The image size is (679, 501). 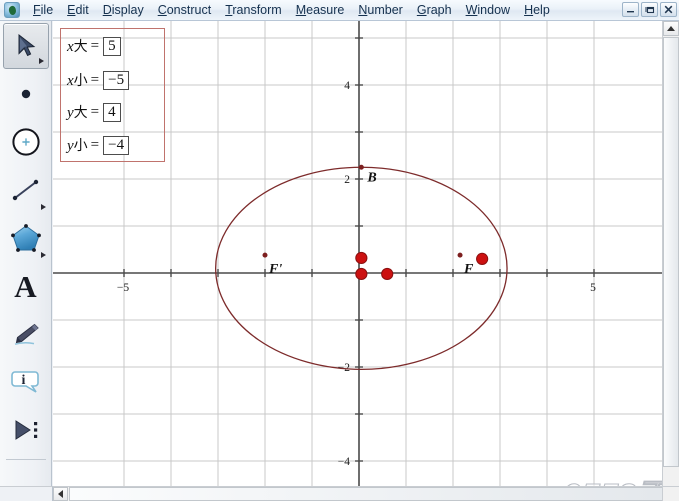 What do you see at coordinates (41, 61) in the screenshot?
I see `arrow-tool-flyout-icon` at bounding box center [41, 61].